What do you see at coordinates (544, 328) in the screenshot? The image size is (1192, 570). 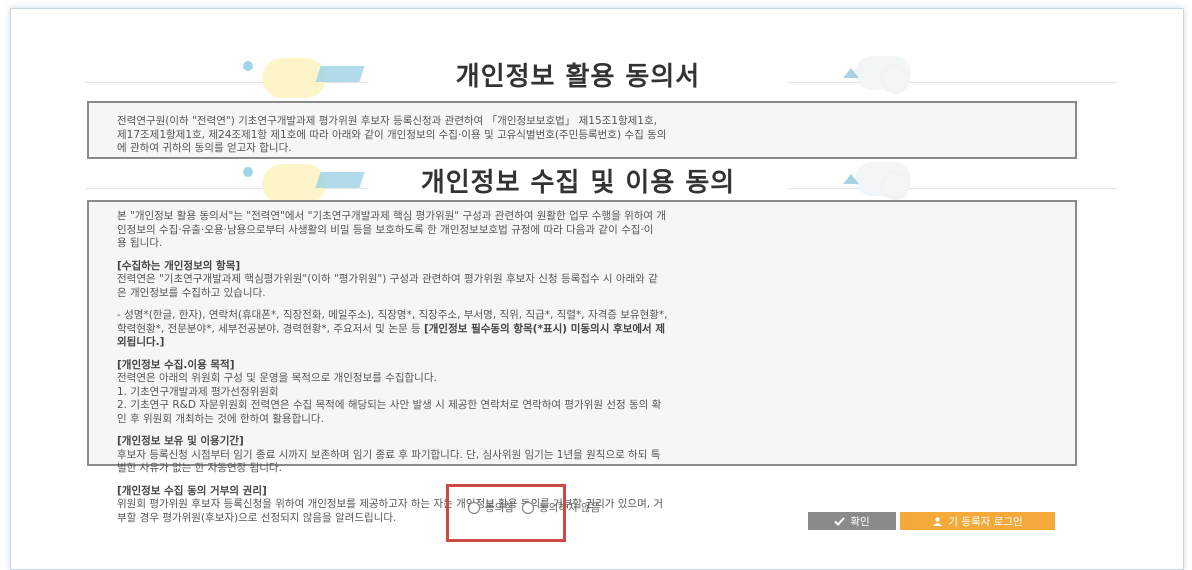 I see `required-notice: [개인정보 필수동의 항목(*표시) 미동의시 후보에서 제` at bounding box center [544, 328].